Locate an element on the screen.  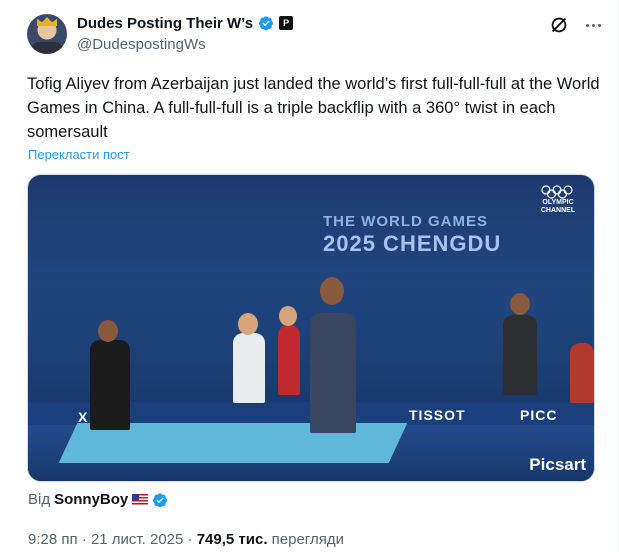
more-options-icon is located at coordinates (593, 25).